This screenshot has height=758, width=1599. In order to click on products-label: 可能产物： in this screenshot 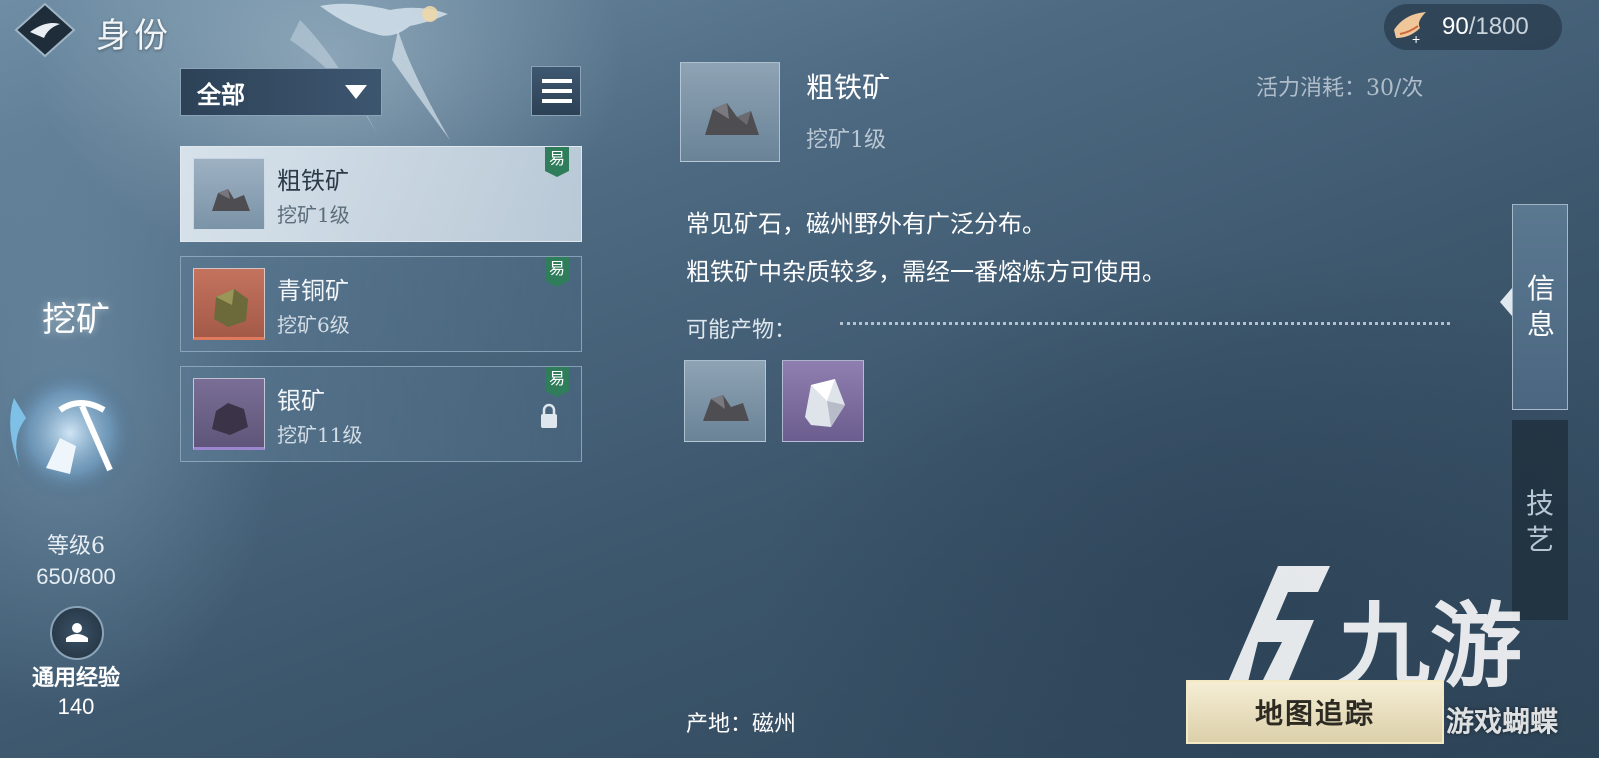, I will do `click(741, 330)`.